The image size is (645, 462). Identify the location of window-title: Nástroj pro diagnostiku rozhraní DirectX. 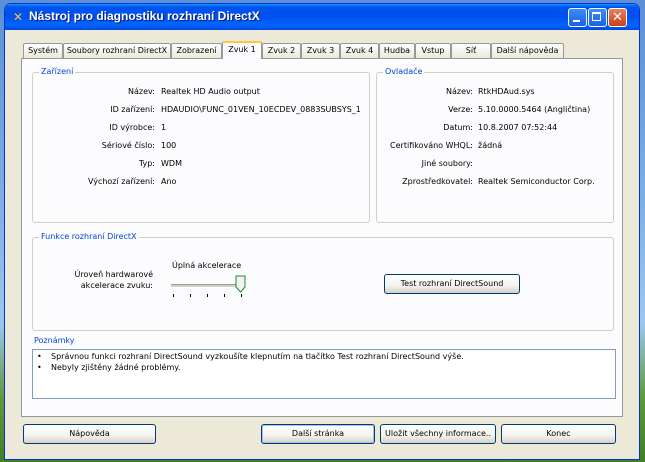
(144, 16).